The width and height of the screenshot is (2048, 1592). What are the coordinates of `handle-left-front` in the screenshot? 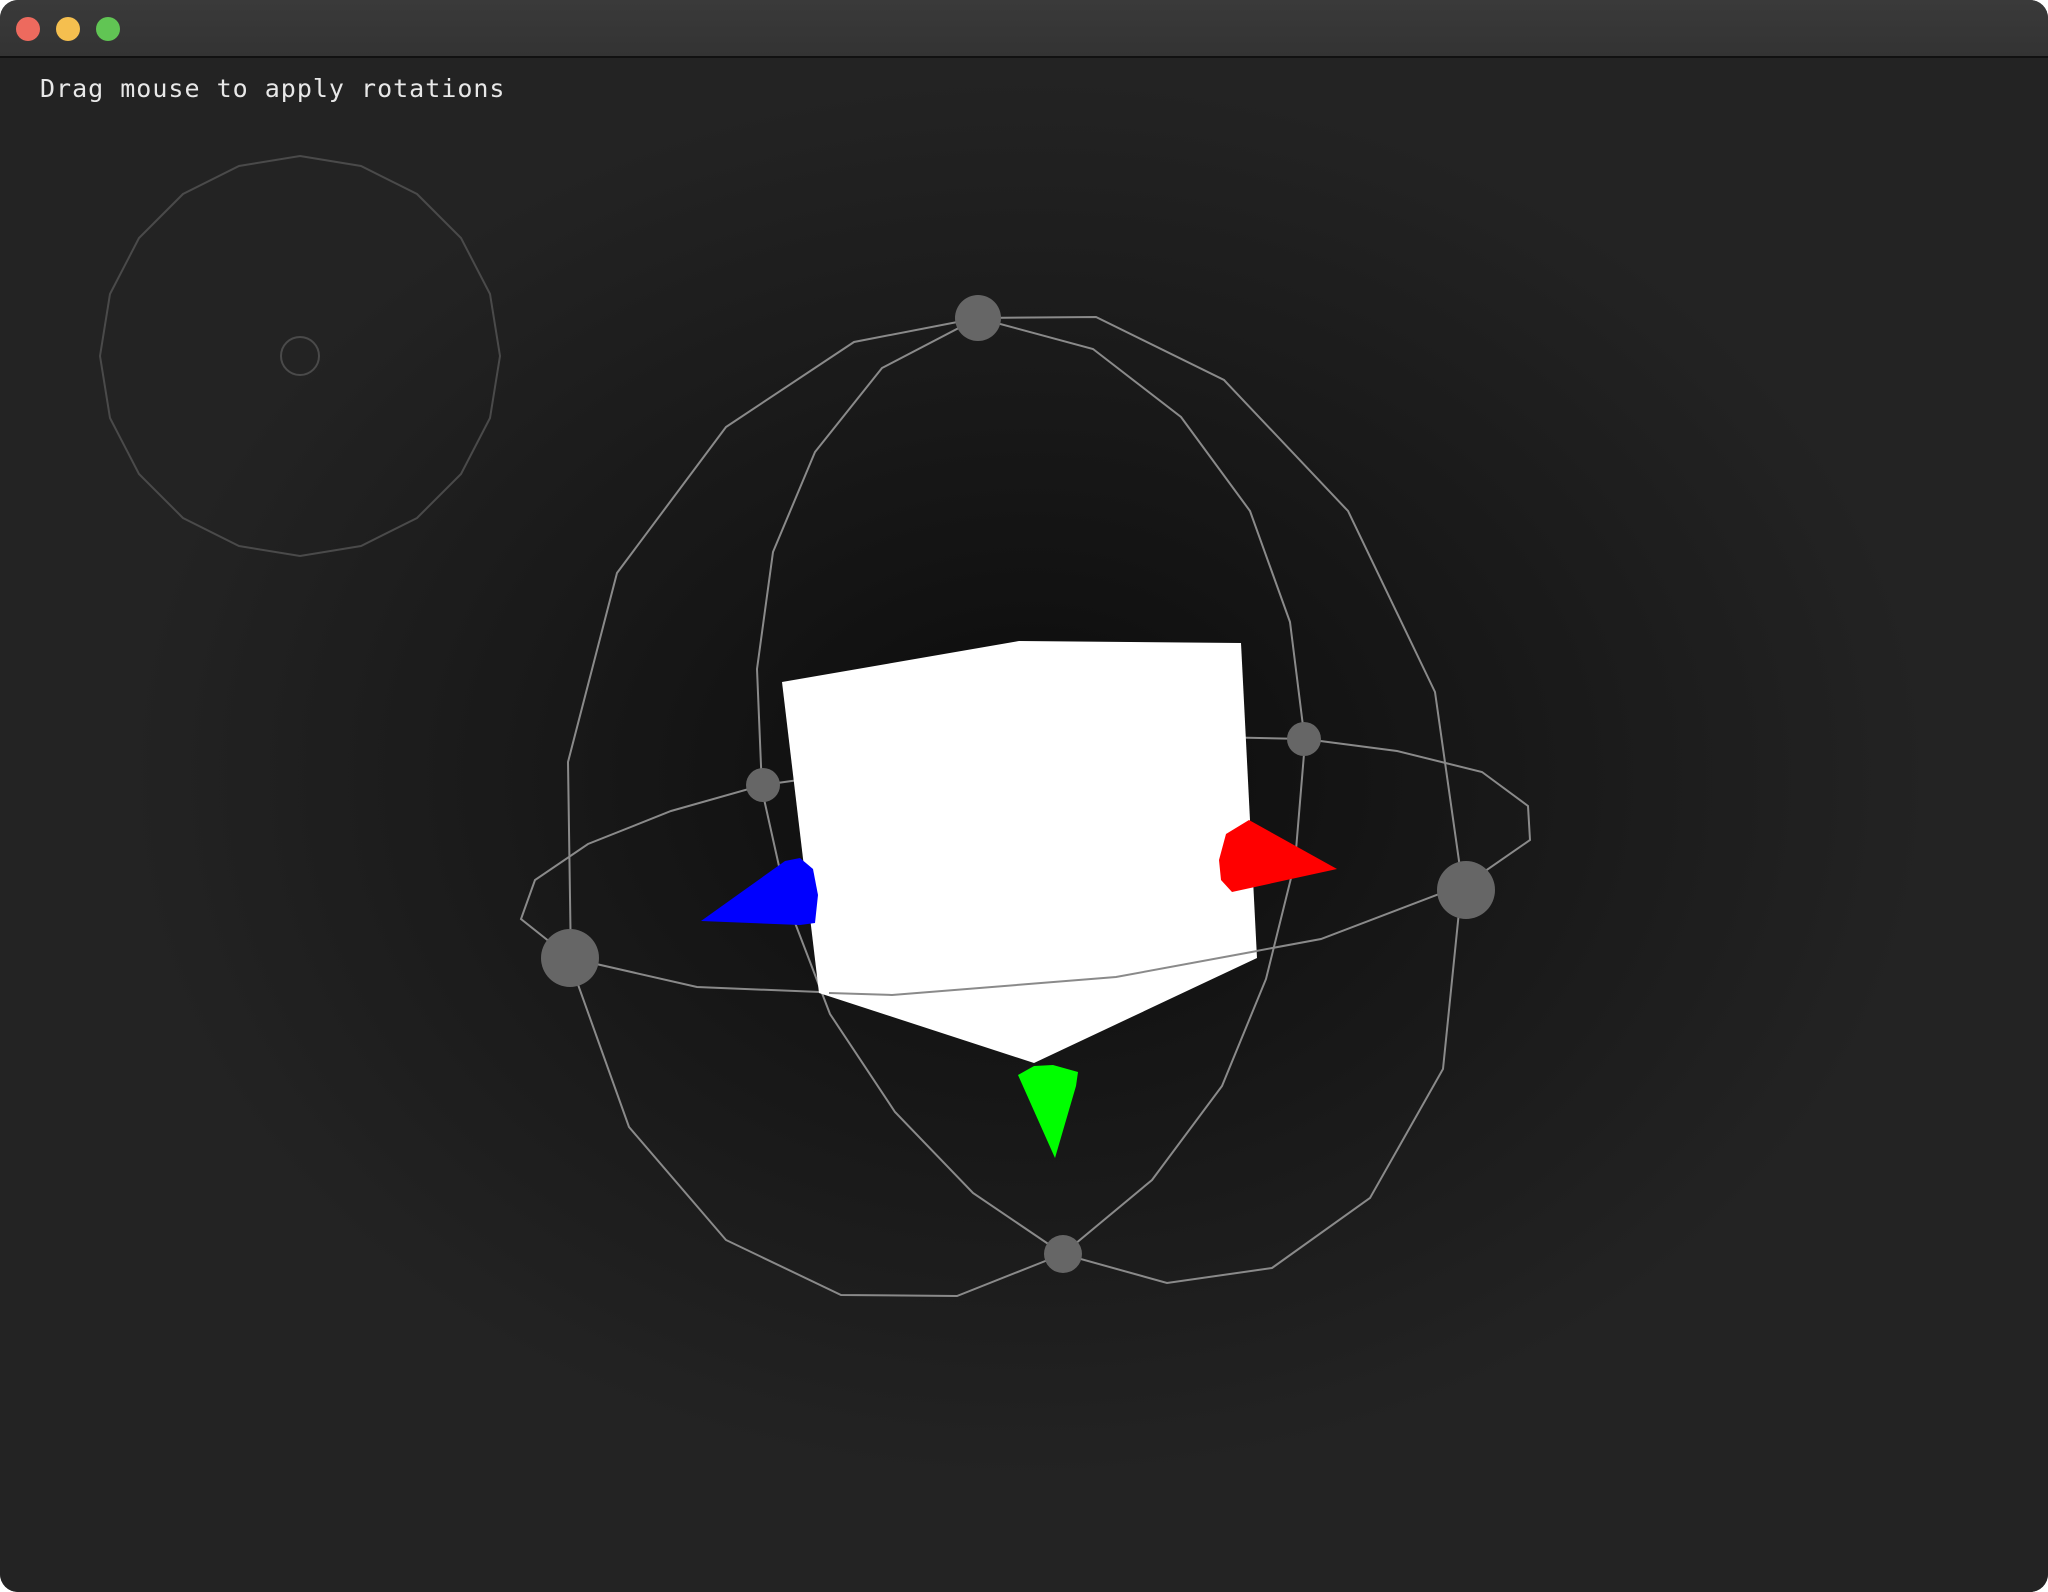 It's located at (570, 958).